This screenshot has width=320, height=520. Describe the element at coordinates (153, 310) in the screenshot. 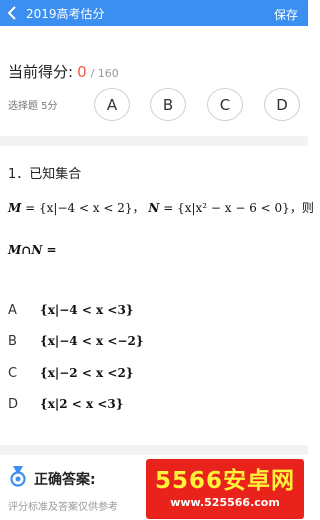

I see `answer-option-a: A {x|−4 < x <3}` at that location.